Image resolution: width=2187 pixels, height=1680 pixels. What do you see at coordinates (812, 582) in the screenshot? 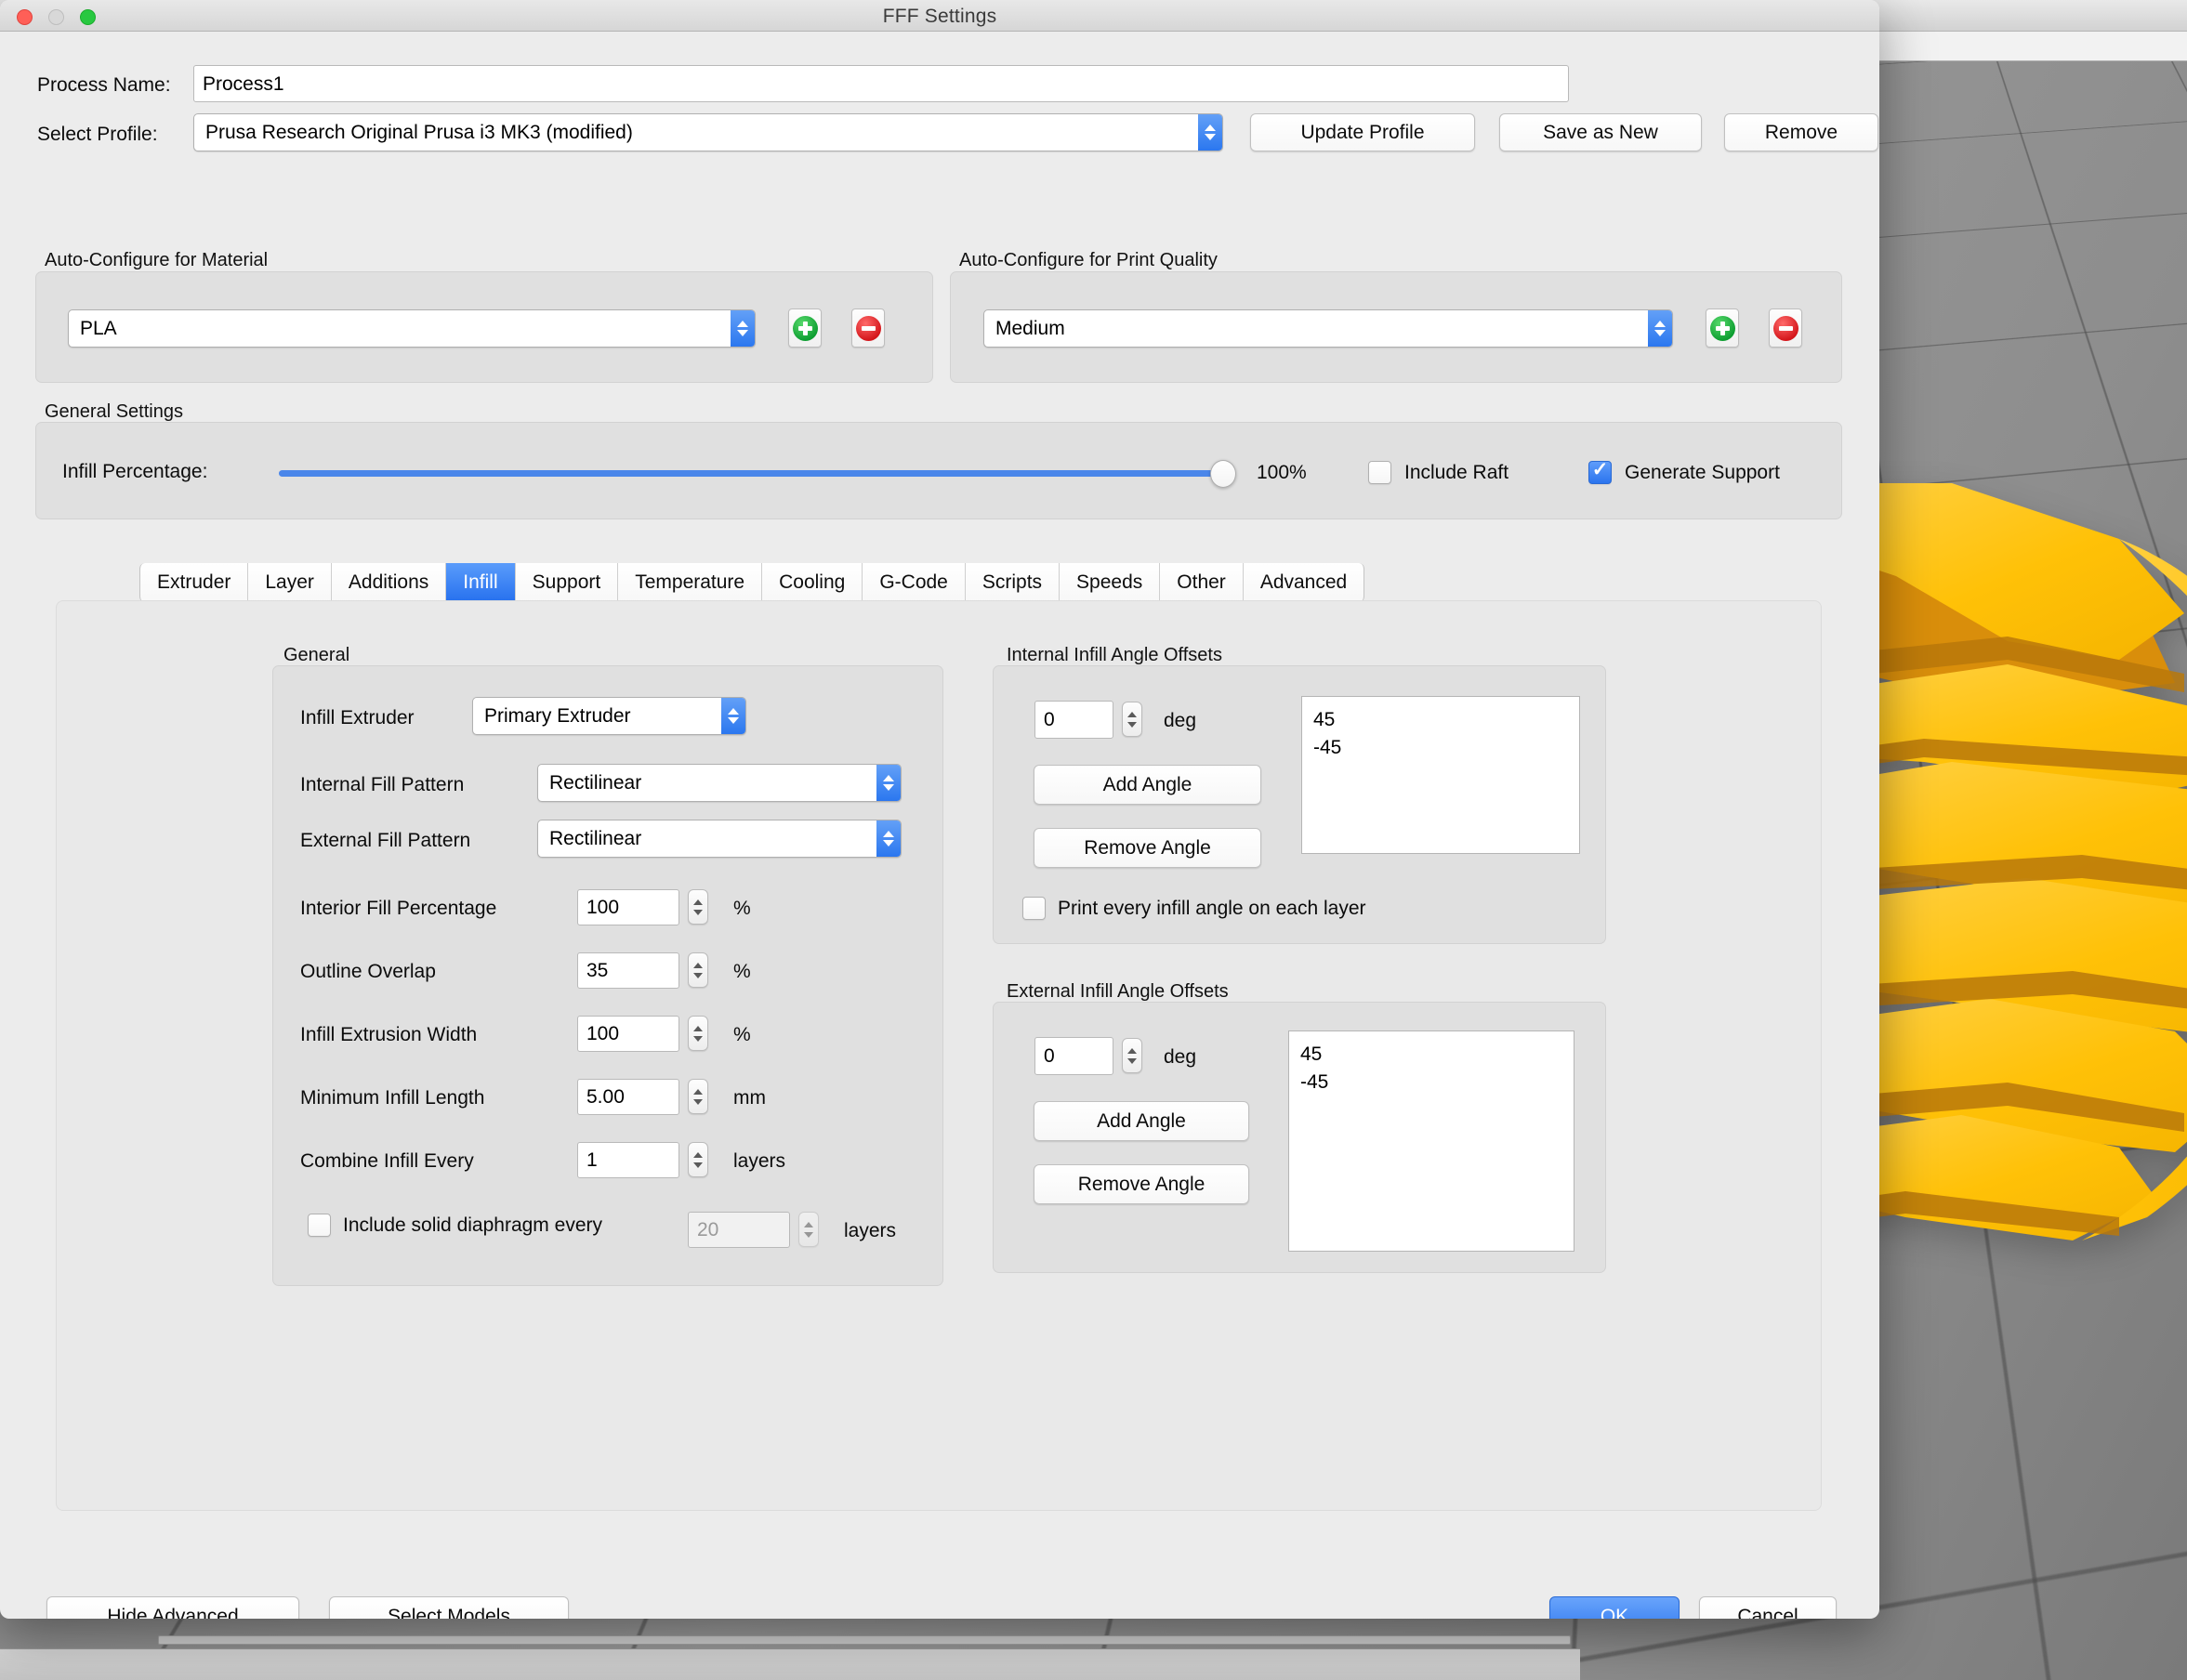
I see `tab-cooling: Cooling` at bounding box center [812, 582].